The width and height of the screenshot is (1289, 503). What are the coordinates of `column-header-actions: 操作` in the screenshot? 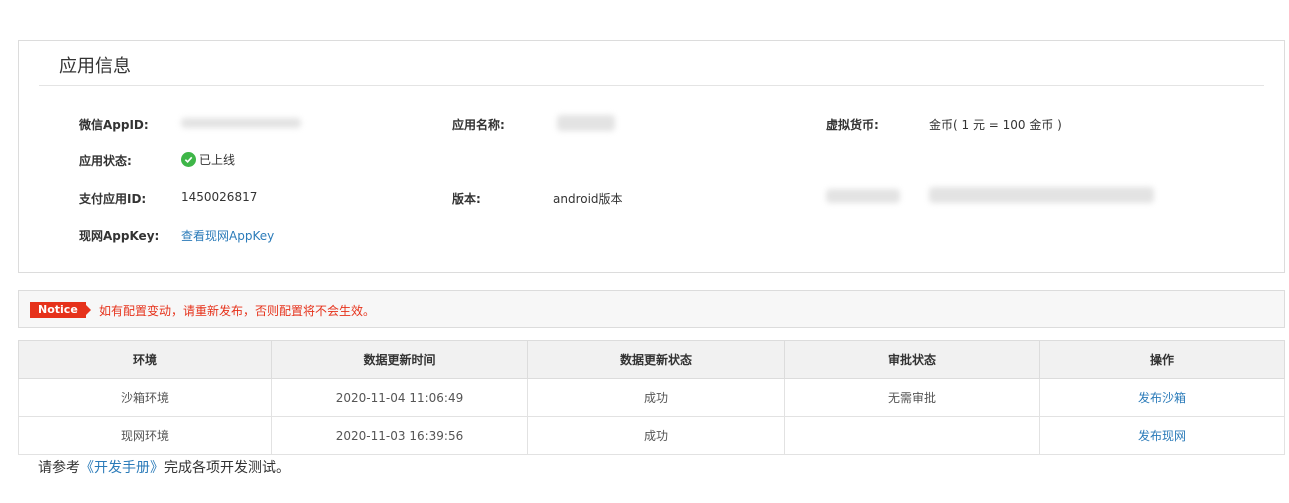 It's located at (1162, 359).